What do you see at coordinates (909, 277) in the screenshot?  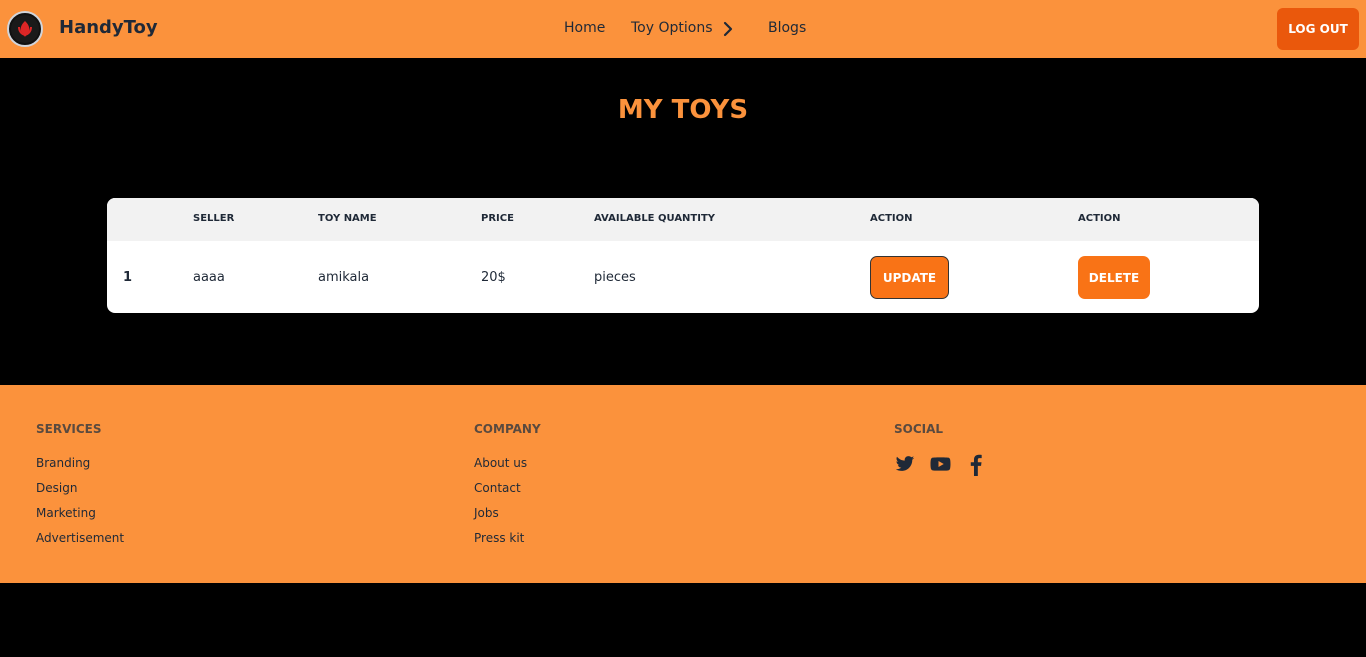 I see `update-button: UPDATE` at bounding box center [909, 277].